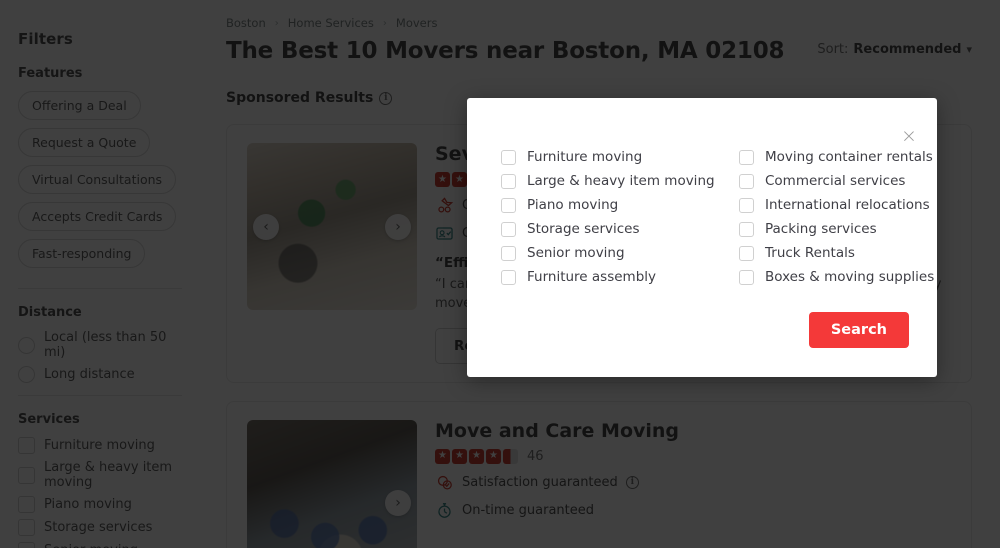 This screenshot has width=1000, height=548. I want to click on modal-option-label: Senior moving, so click(576, 253).